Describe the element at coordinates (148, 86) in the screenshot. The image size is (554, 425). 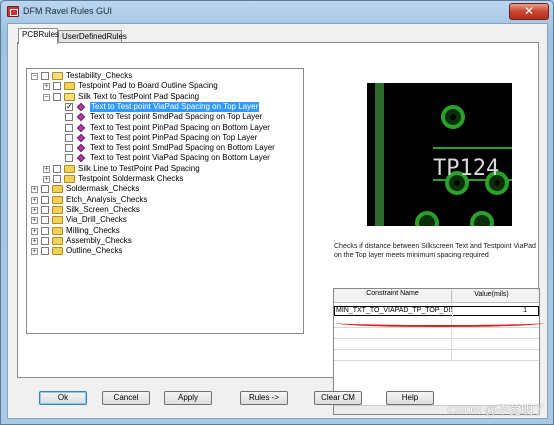
I see `tree-item-label: Testpoint Pad to Board Outline Spacing` at that location.